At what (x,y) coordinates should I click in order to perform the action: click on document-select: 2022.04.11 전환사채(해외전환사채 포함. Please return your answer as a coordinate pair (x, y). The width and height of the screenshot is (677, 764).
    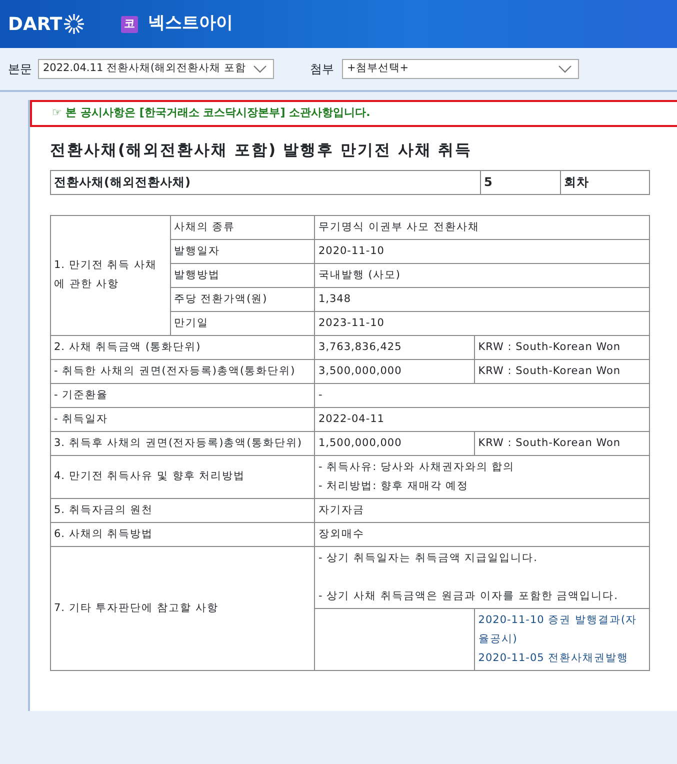
    Looking at the image, I should click on (156, 69).